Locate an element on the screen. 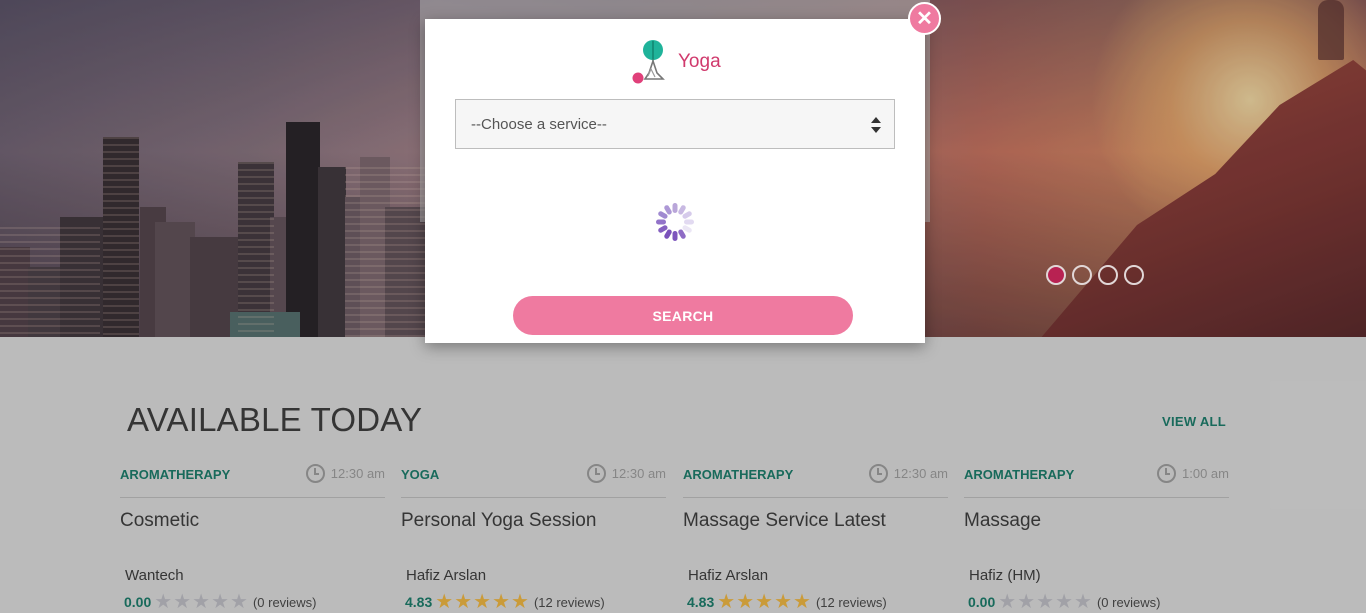 The height and width of the screenshot is (613, 1366). select-arrows-icon is located at coordinates (876, 125).